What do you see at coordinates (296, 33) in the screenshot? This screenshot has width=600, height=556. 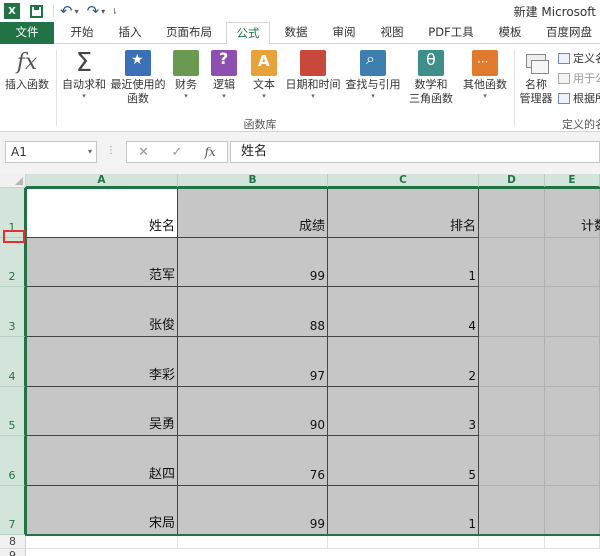 I see `tab-data: 数据` at bounding box center [296, 33].